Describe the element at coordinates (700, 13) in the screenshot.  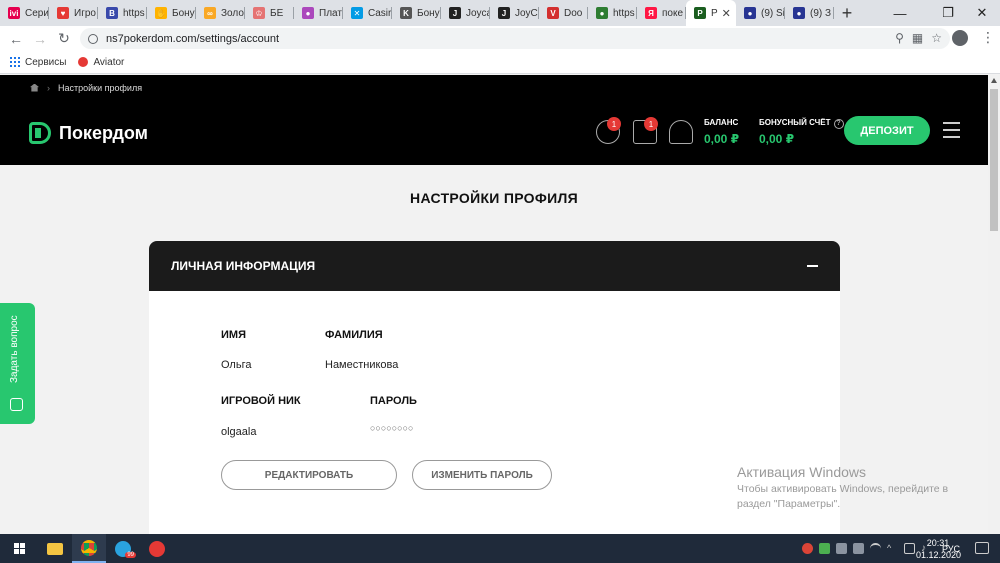
I see `tab-favicon-icon: P` at that location.